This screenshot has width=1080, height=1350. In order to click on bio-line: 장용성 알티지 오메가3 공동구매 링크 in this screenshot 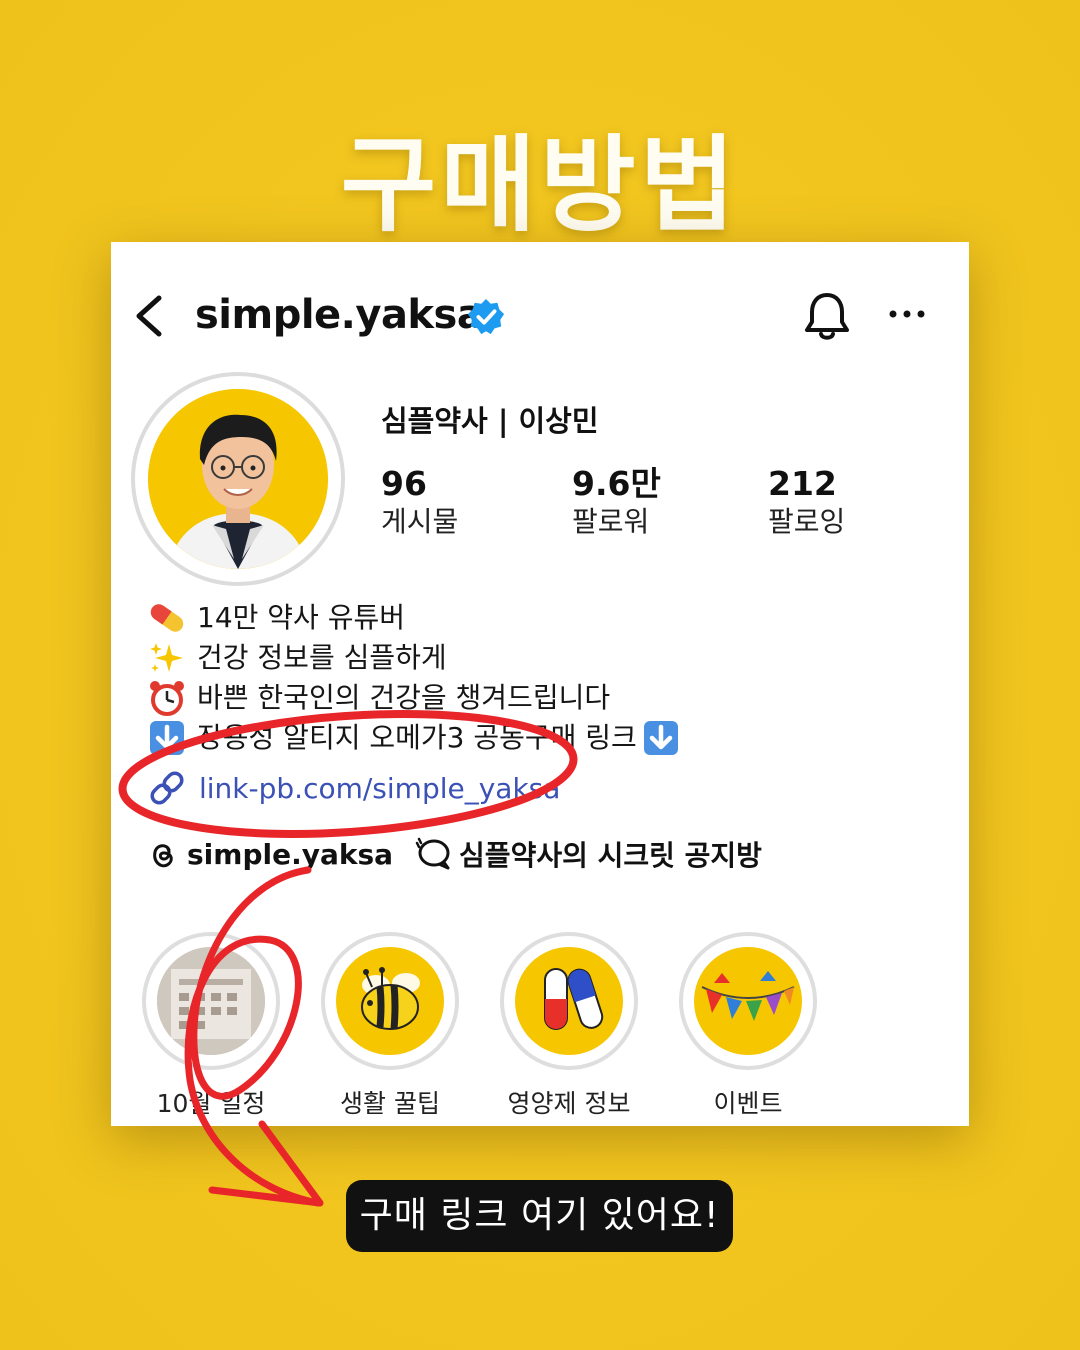, I will do `click(419, 738)`.